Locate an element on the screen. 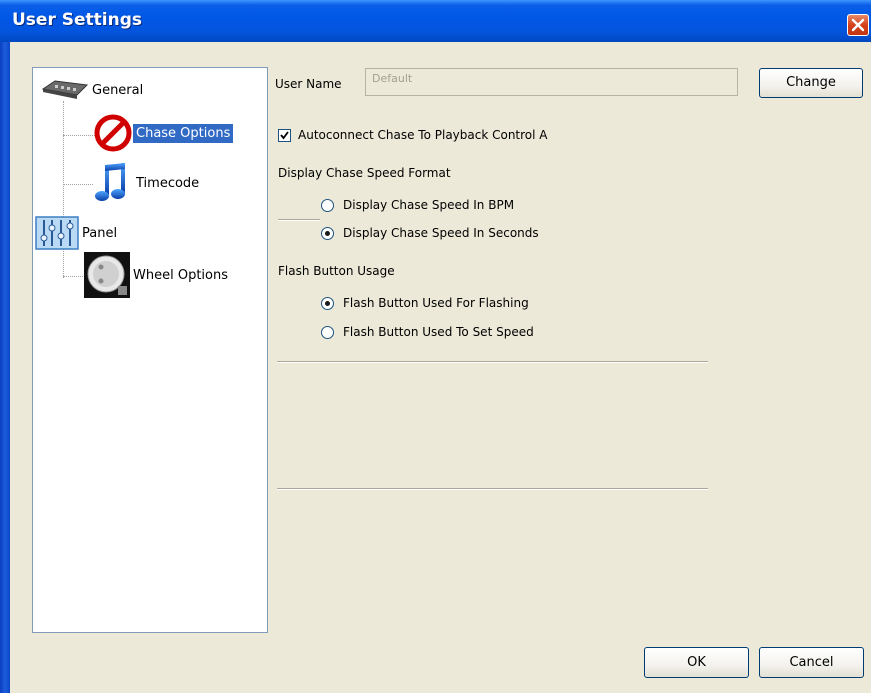  tree-item-label: General is located at coordinates (118, 90).